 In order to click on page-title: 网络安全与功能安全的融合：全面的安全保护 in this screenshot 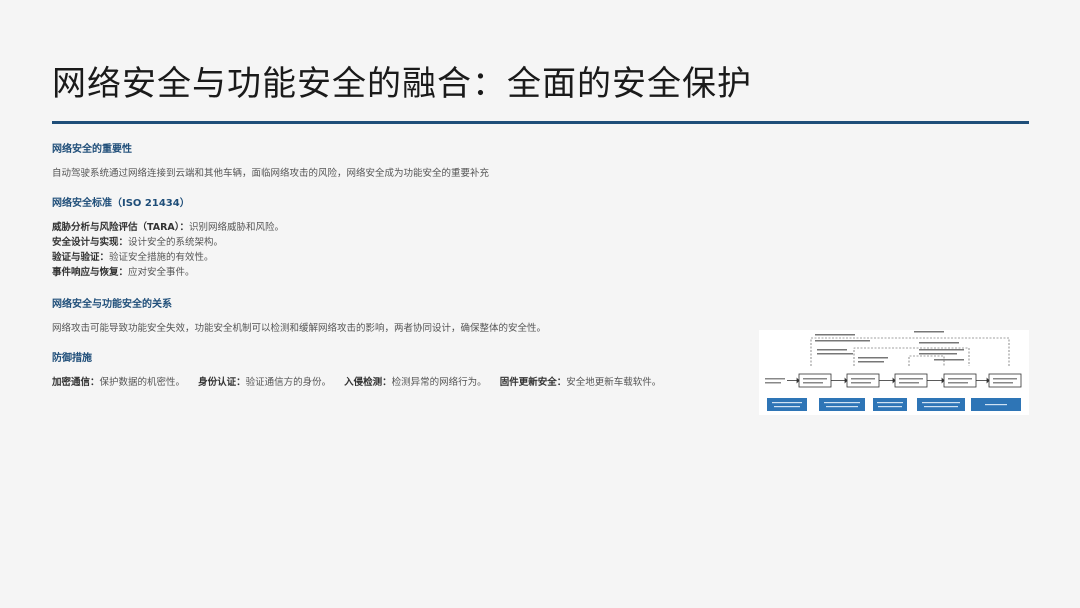, I will do `click(402, 84)`.